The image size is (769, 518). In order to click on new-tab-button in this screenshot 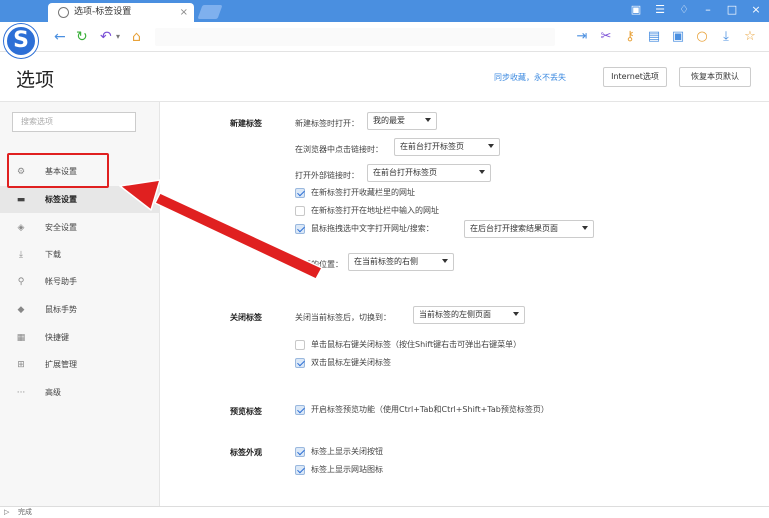, I will do `click(210, 12)`.